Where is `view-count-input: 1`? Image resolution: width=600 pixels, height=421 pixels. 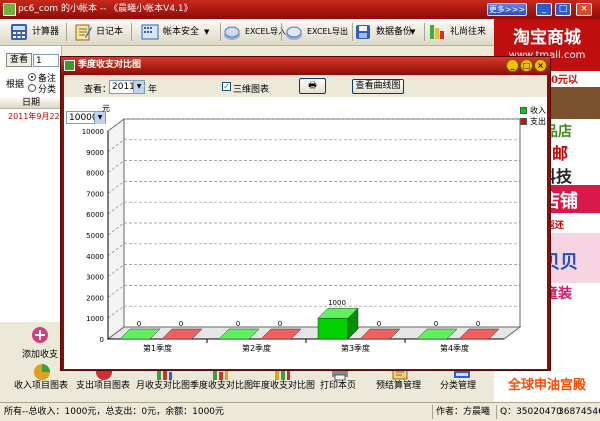 view-count-input: 1 is located at coordinates (46, 60).